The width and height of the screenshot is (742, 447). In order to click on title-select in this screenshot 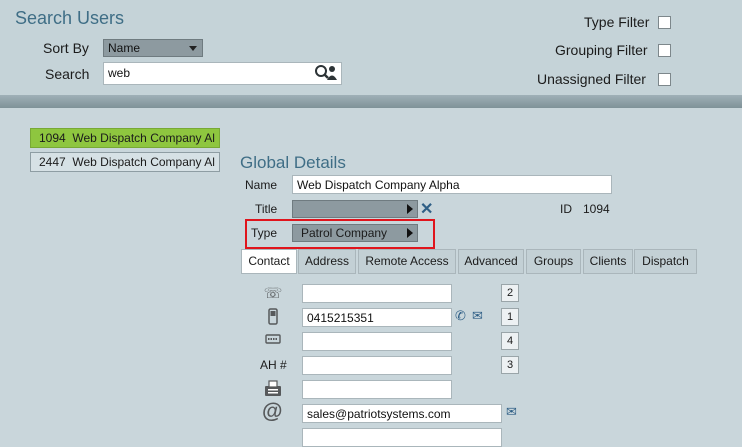, I will do `click(355, 209)`.